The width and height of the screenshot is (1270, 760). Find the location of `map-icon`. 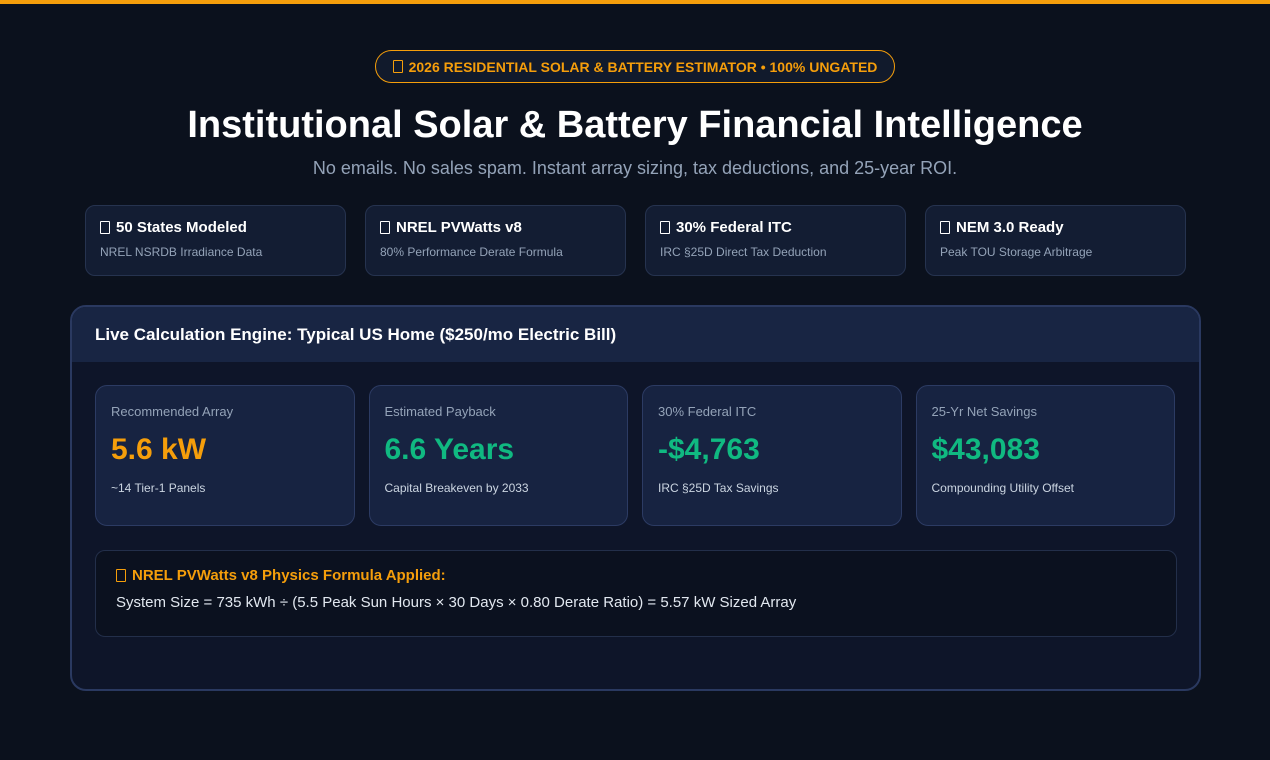

map-icon is located at coordinates (105, 227).